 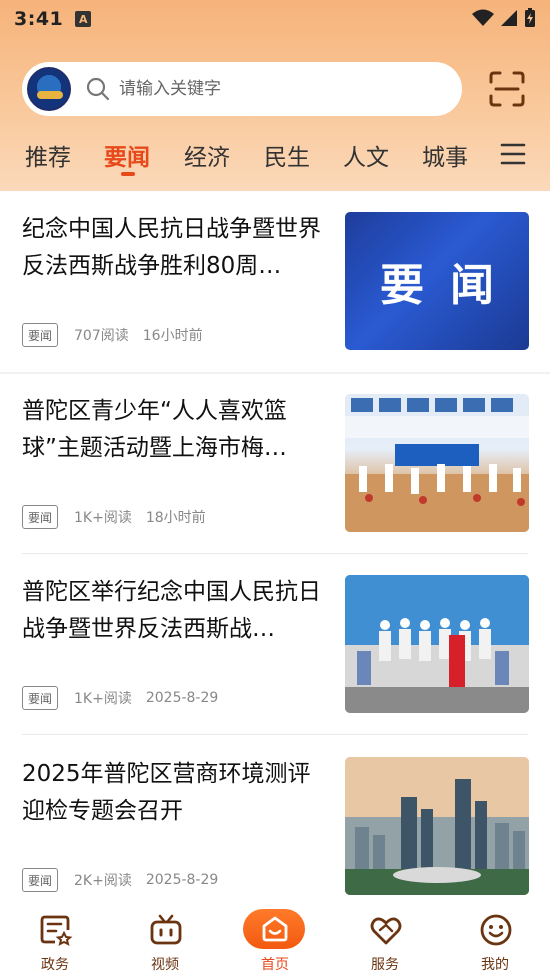 I want to click on nav-service: 服务, so click(x=385, y=941).